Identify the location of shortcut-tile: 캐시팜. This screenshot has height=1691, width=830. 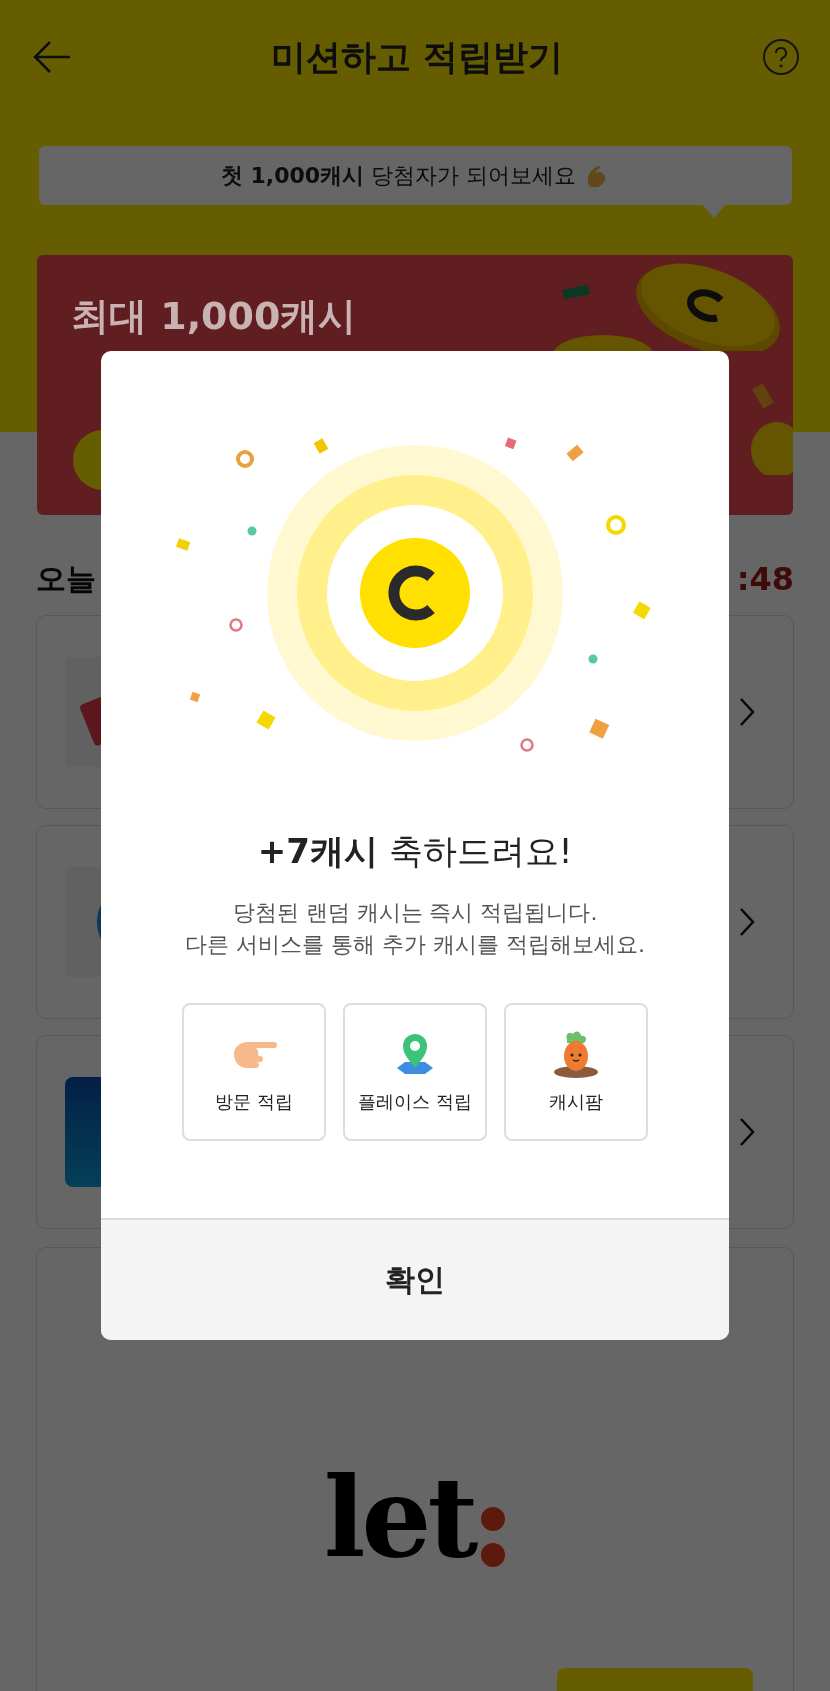
(576, 1072).